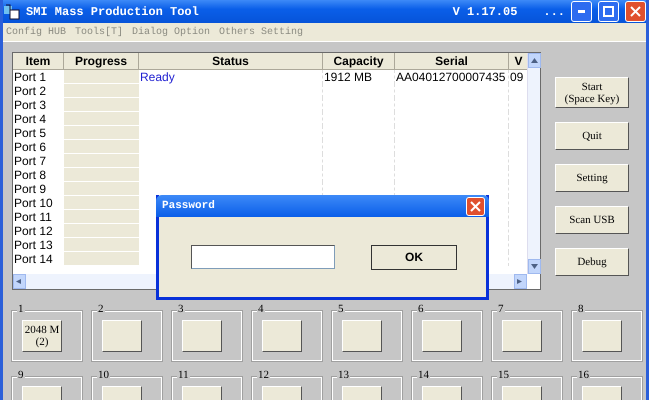 Image resolution: width=649 pixels, height=400 pixels. What do you see at coordinates (503, 375) in the screenshot?
I see `port-number: 15` at bounding box center [503, 375].